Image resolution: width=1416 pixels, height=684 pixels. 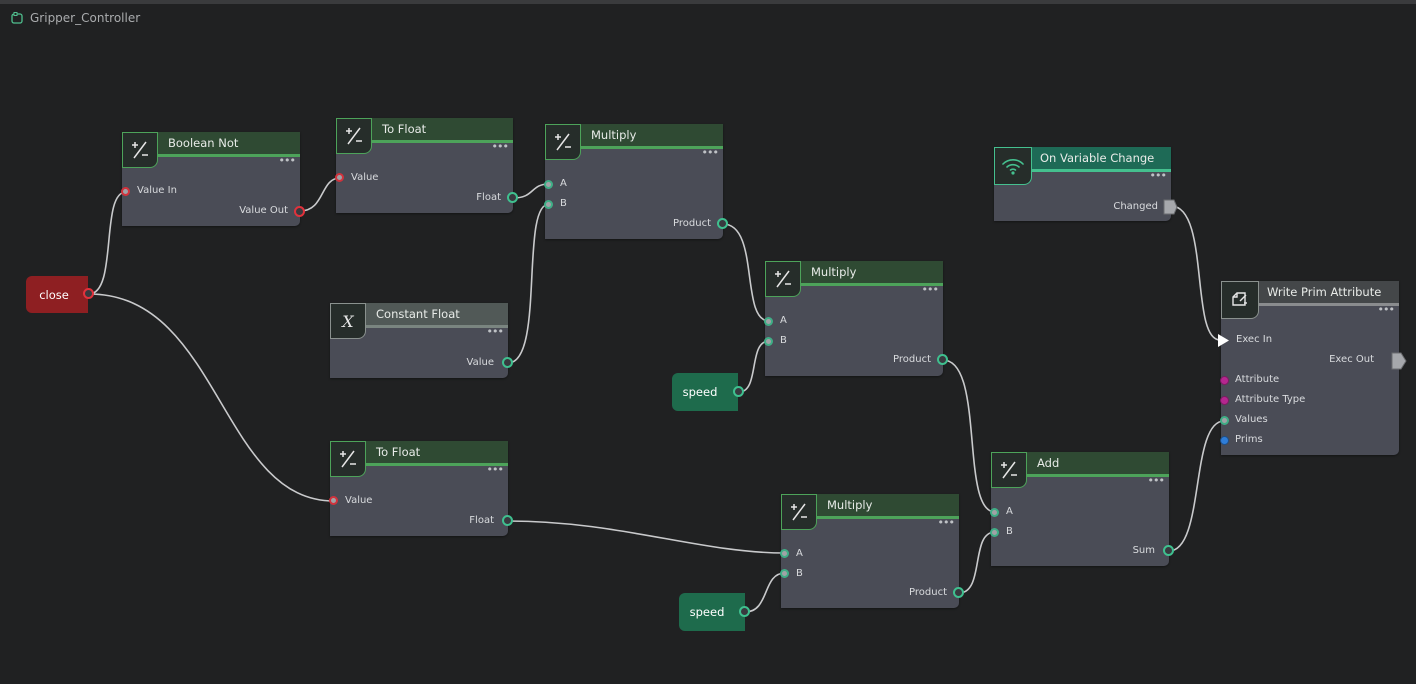 What do you see at coordinates (299, 211) in the screenshot?
I see `boolean-not-value-out-port` at bounding box center [299, 211].